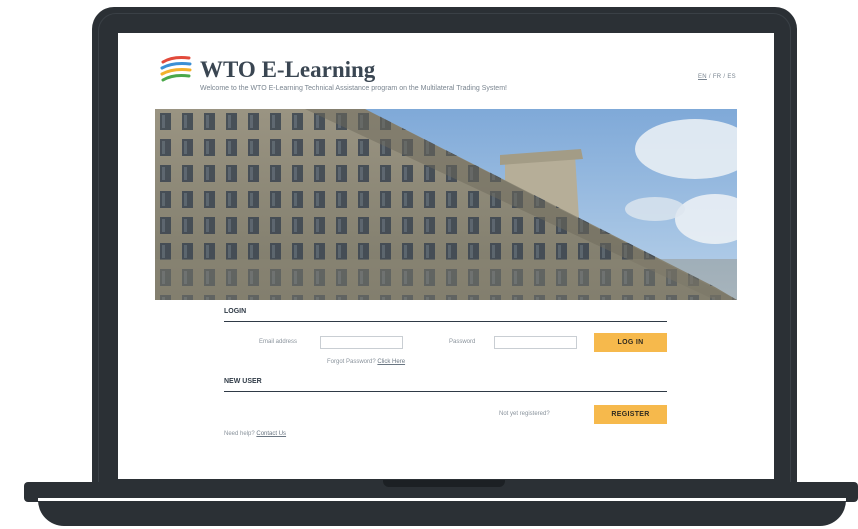 This screenshot has width=858, height=529. Describe the element at coordinates (442, 499) in the screenshot. I see `laptop-base-divider` at that location.